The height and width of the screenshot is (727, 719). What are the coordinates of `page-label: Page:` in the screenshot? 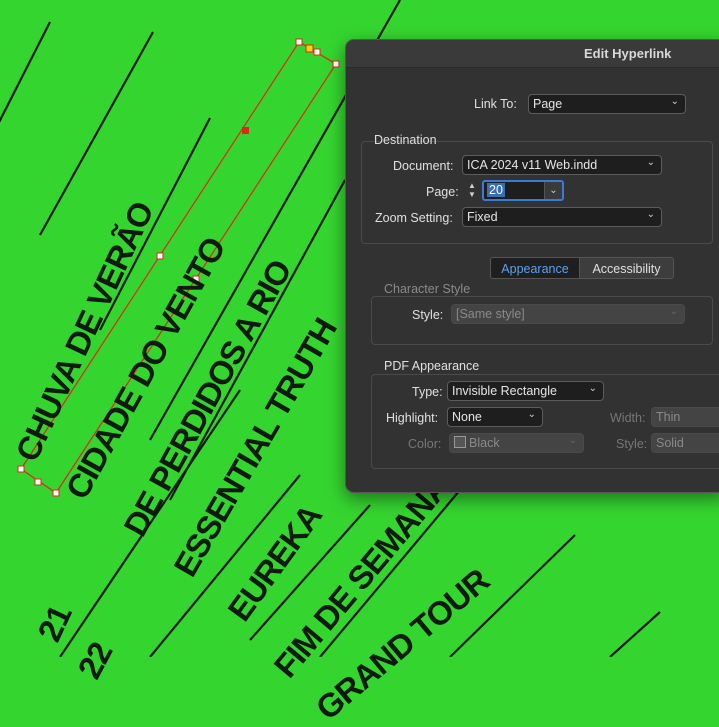 It's located at (442, 192).